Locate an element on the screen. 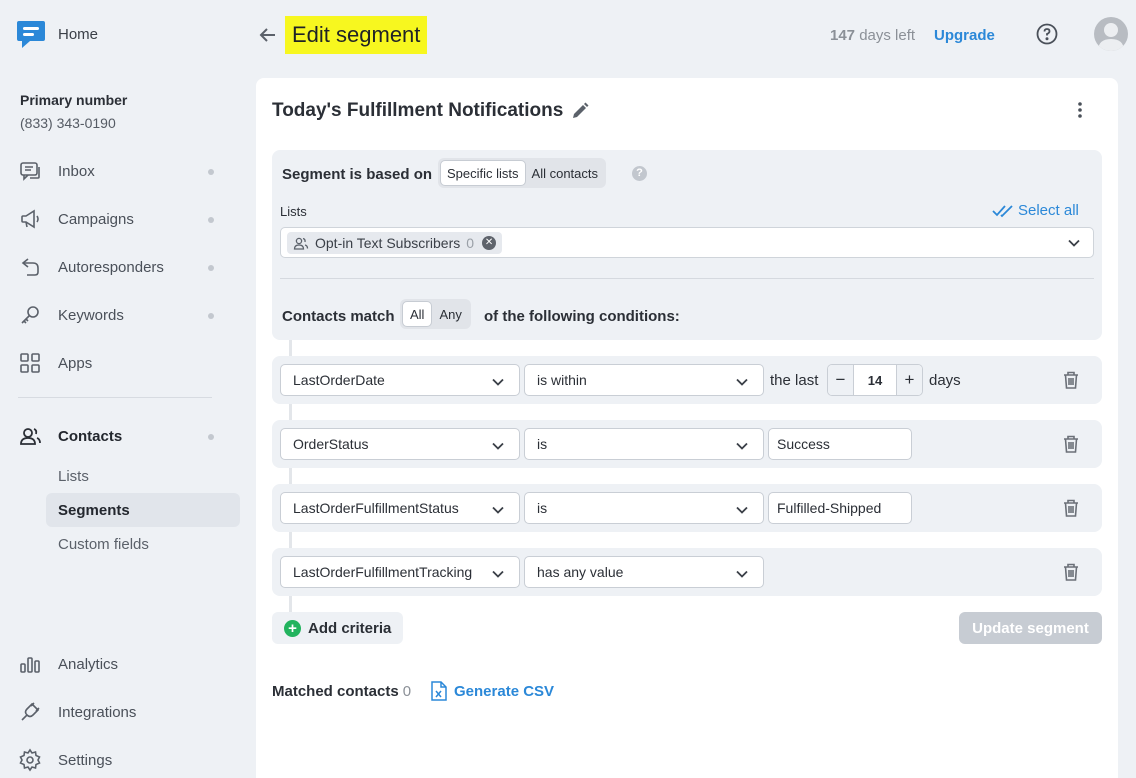  sidebar-item-autoresponders: Autoresponders is located at coordinates (118, 267).